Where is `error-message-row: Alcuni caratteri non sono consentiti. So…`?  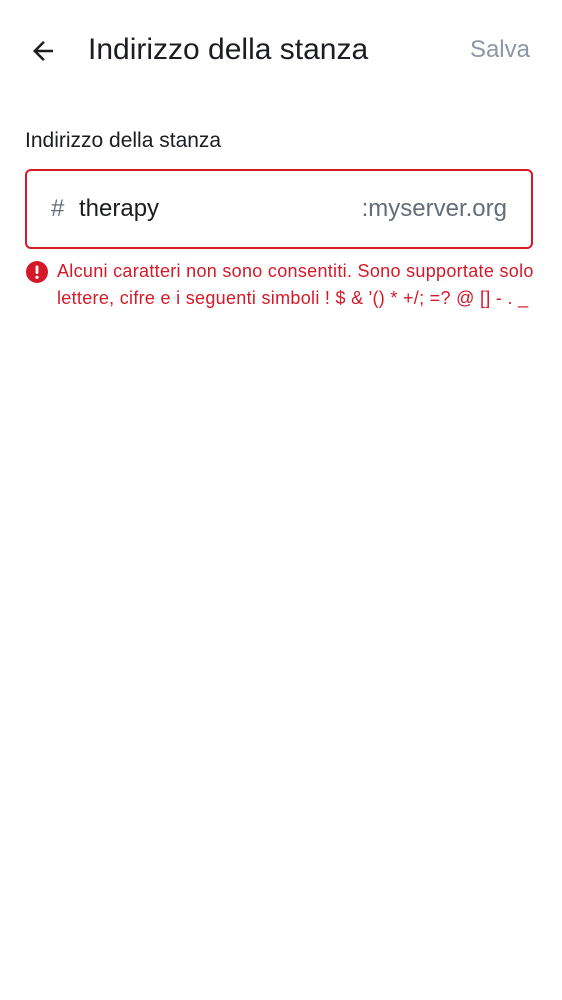
error-message-row: Alcuni caratteri non sono consentiti. So… is located at coordinates (285, 285).